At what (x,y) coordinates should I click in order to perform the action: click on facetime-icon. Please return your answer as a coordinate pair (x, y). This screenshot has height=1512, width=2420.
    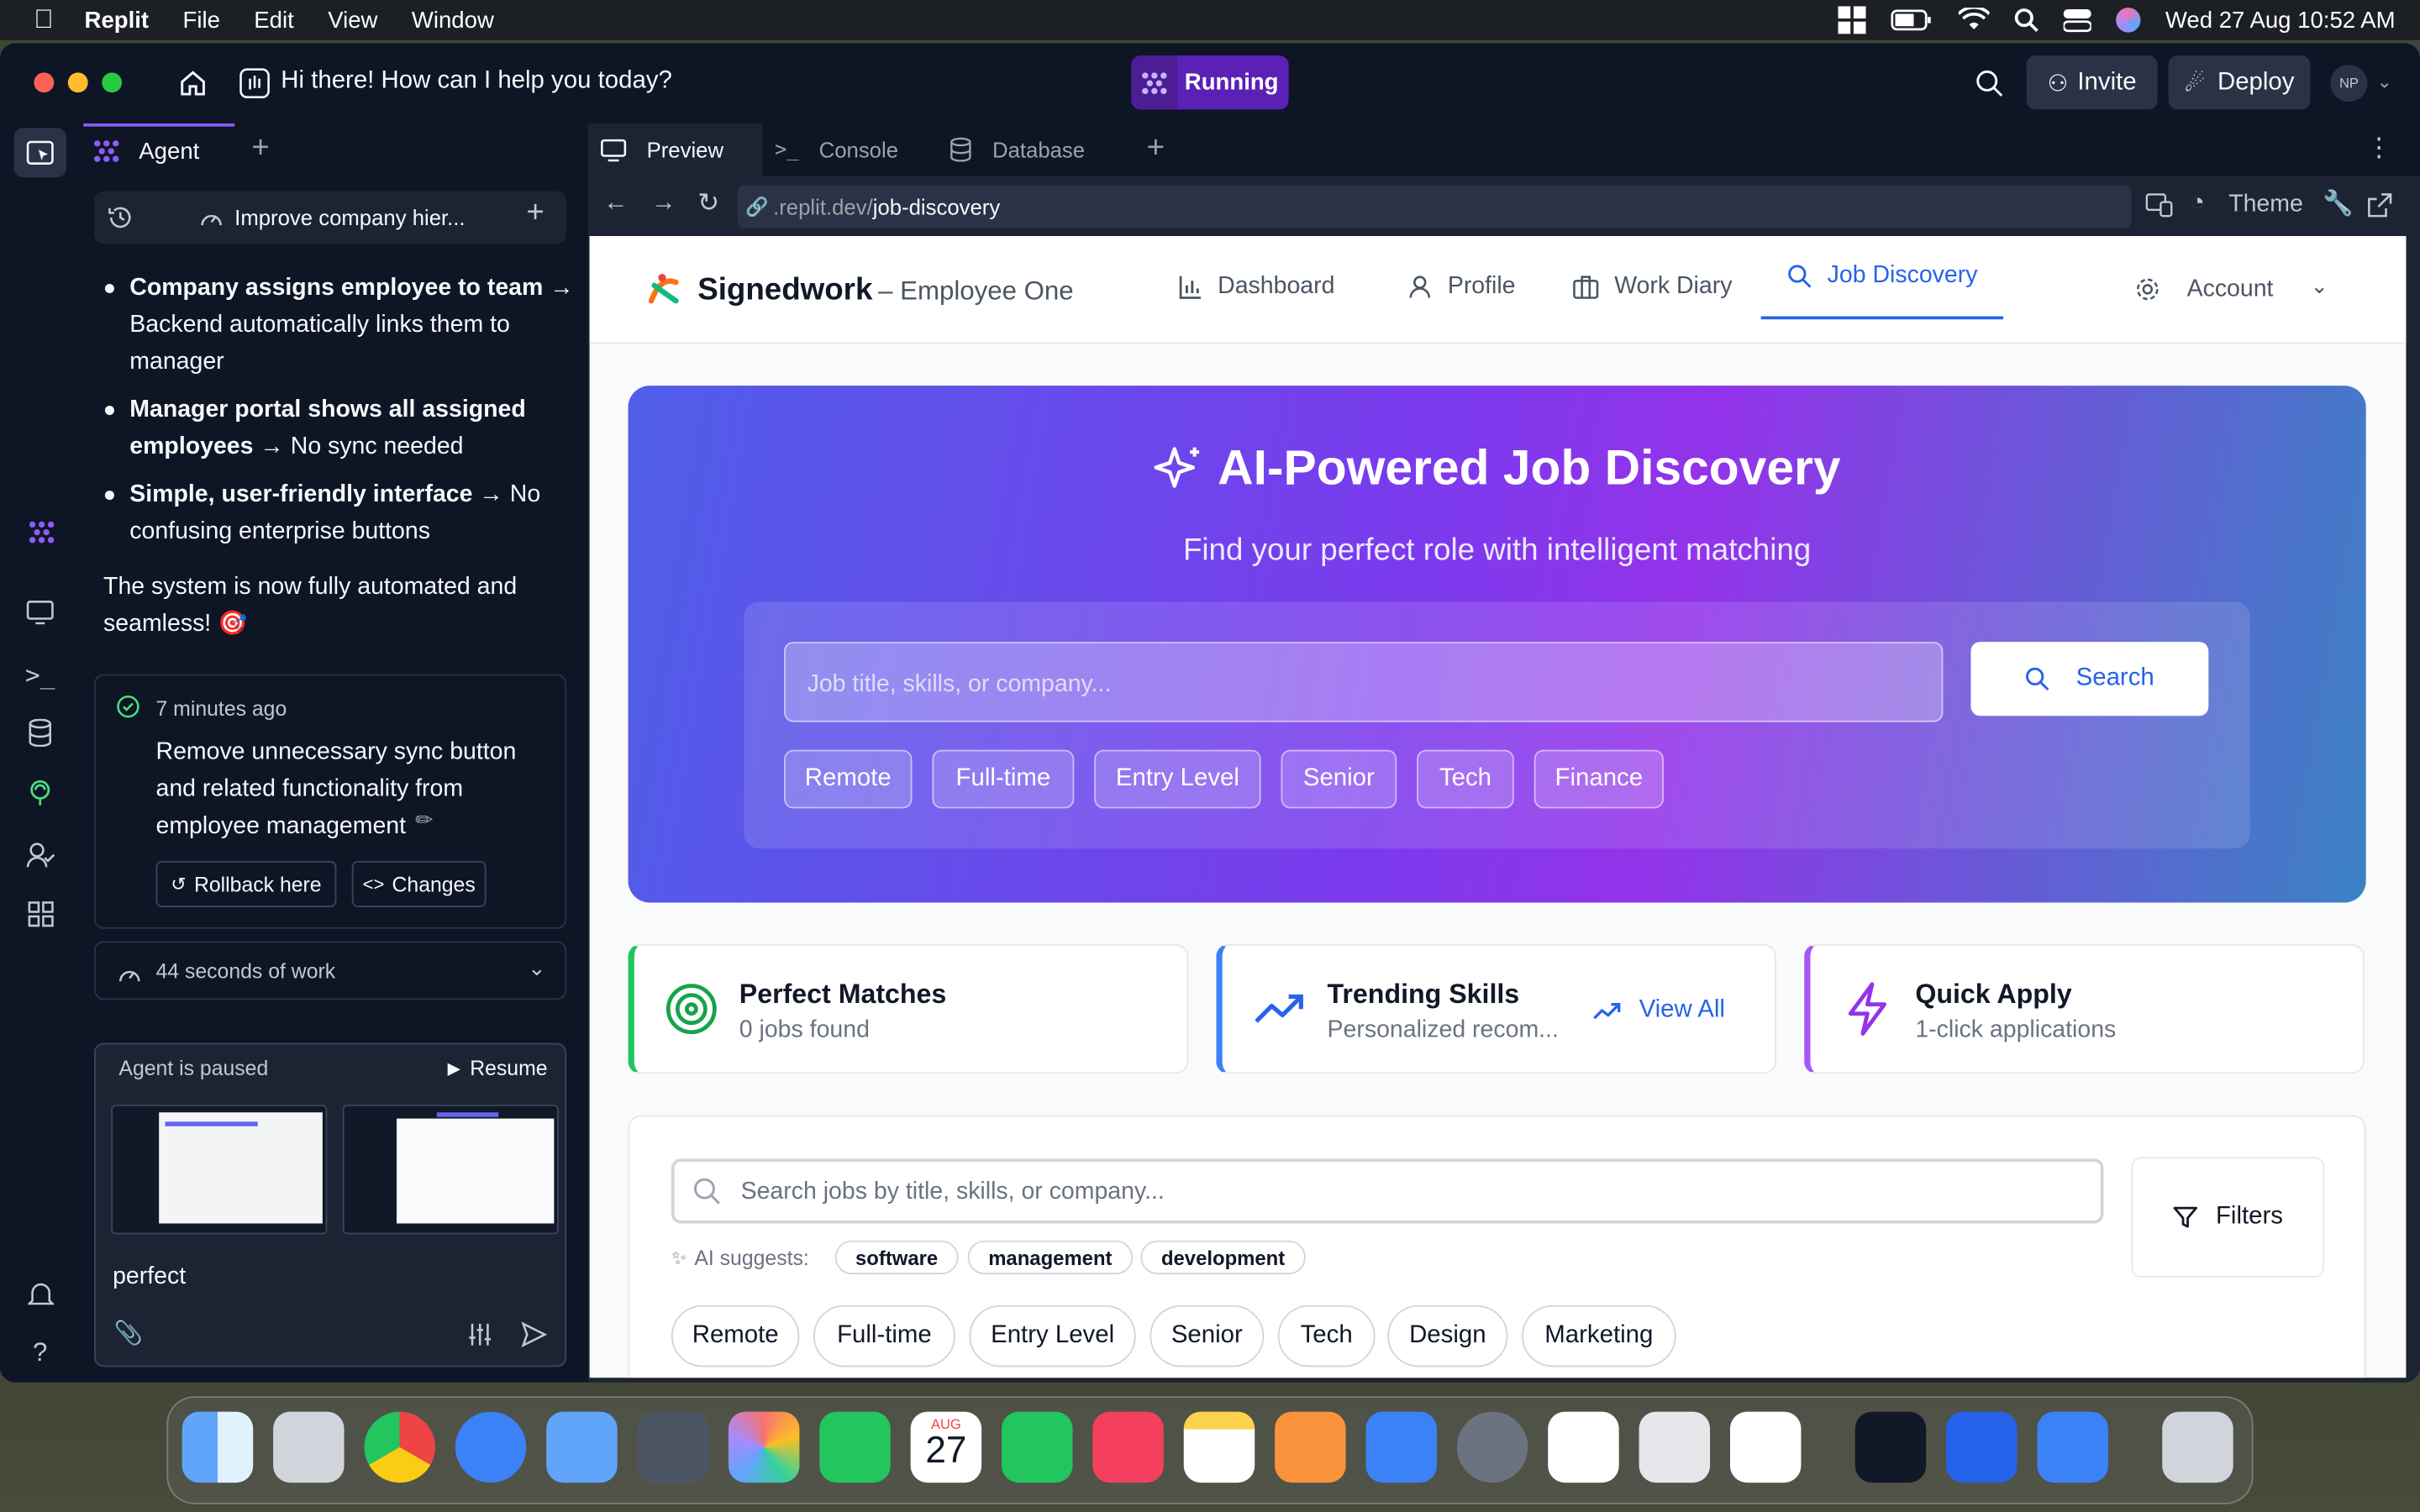
    Looking at the image, I should click on (855, 1447).